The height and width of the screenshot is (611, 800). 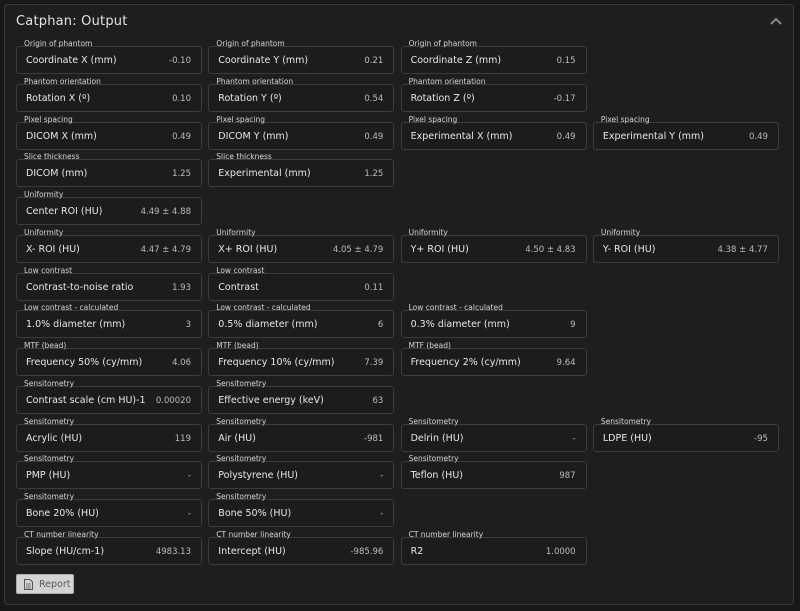 What do you see at coordinates (436, 476) in the screenshot?
I see `field-label: Teflon (HU)` at bounding box center [436, 476].